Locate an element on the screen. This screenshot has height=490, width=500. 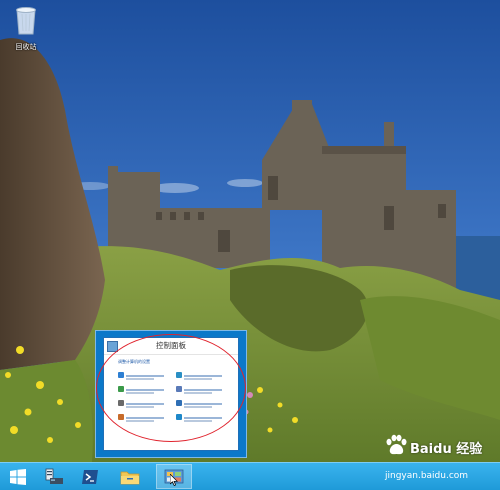
baidu-watermark-url: jingyan.baidu.com is located at coordinates (427, 476).